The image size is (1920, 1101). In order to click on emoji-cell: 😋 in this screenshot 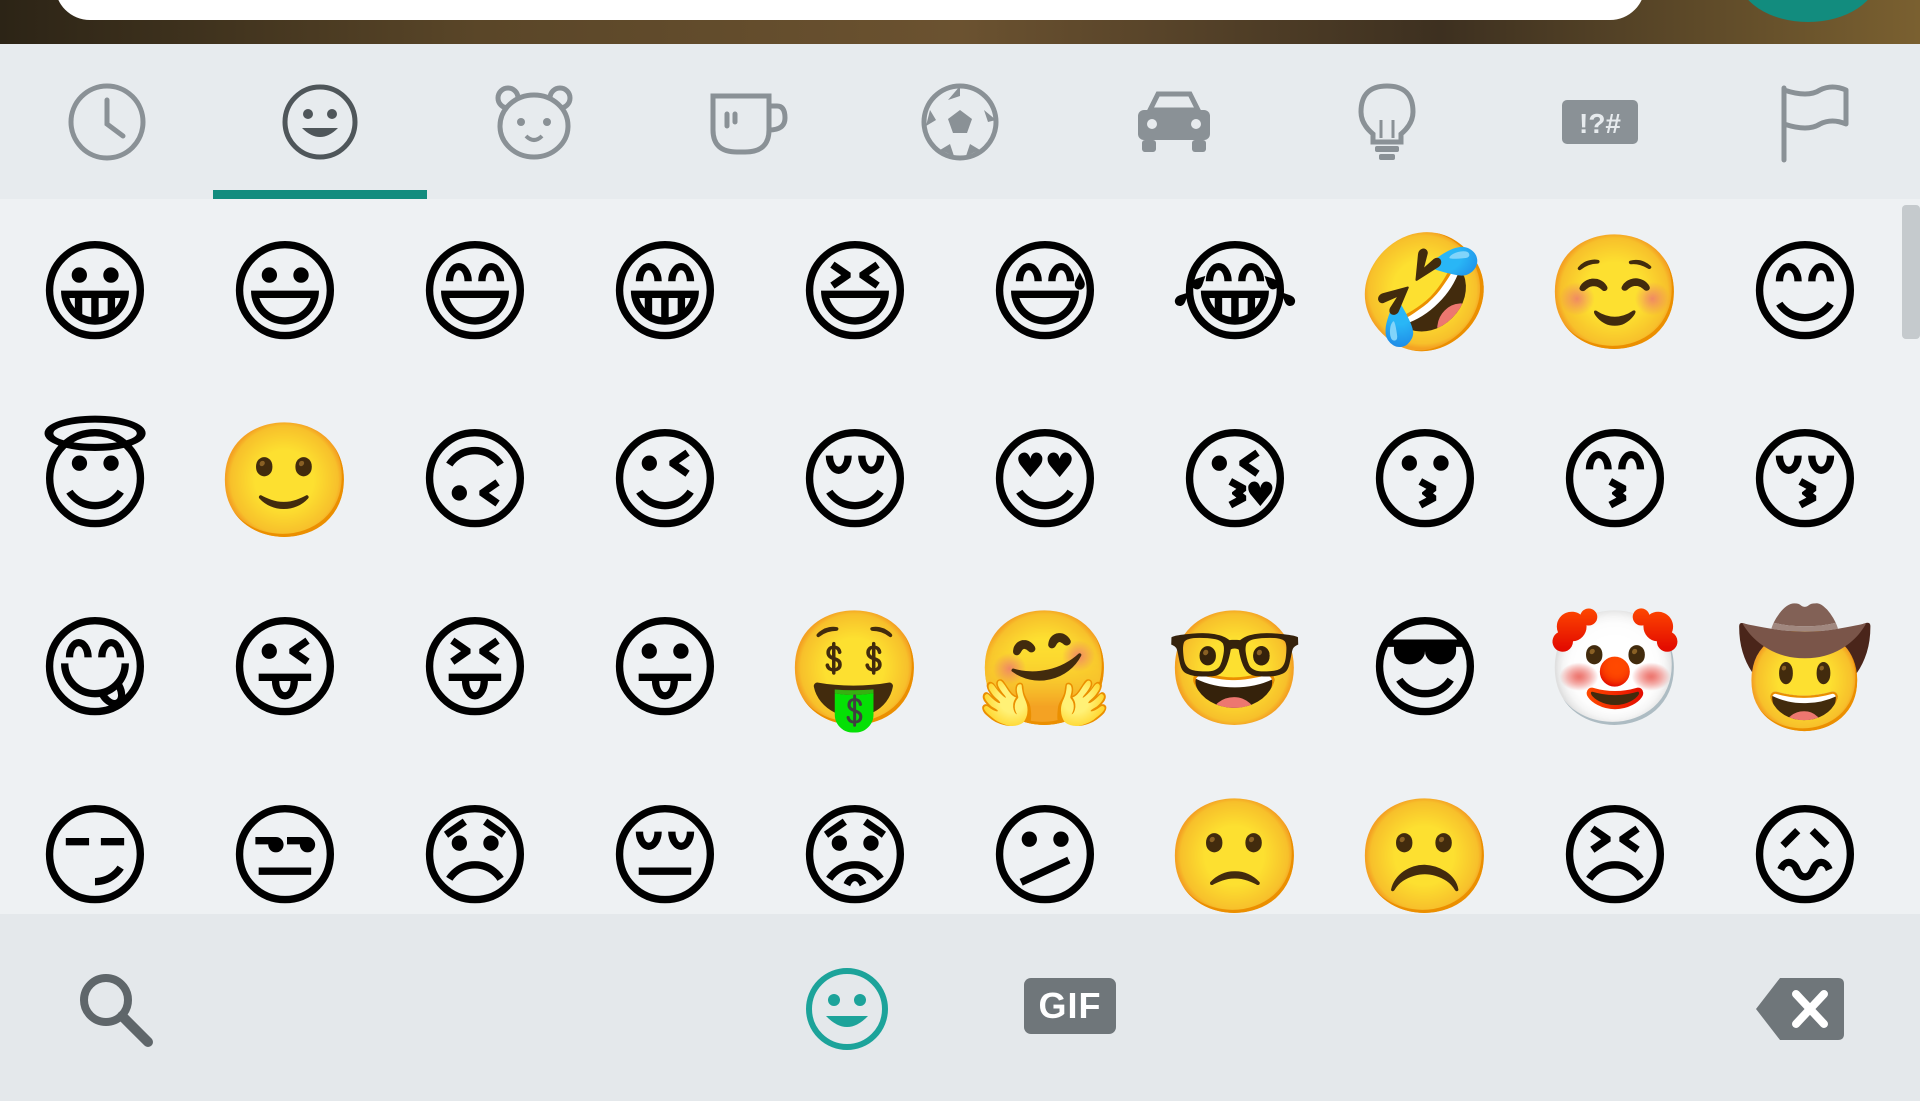, I will do `click(95, 669)`.